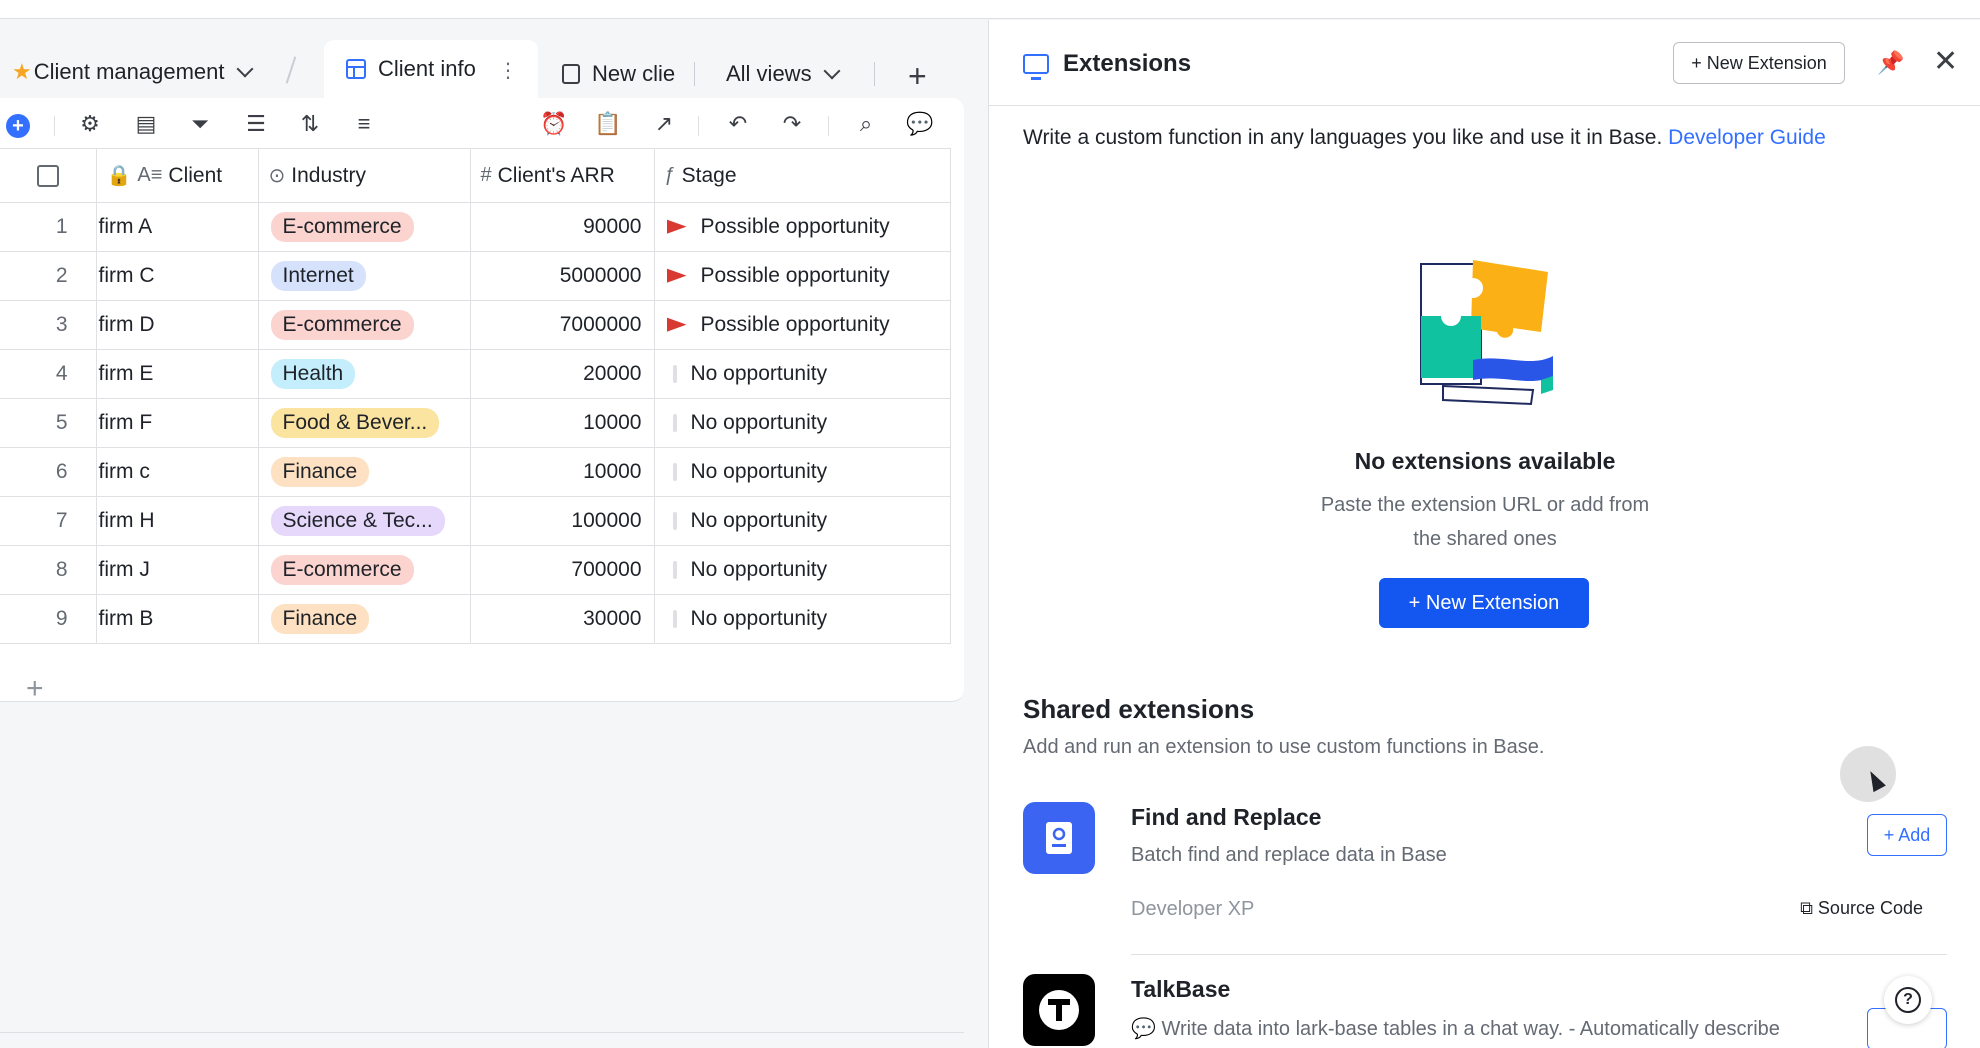 The height and width of the screenshot is (1048, 1980). What do you see at coordinates (48, 227) in the screenshot?
I see `row-number: 1` at bounding box center [48, 227].